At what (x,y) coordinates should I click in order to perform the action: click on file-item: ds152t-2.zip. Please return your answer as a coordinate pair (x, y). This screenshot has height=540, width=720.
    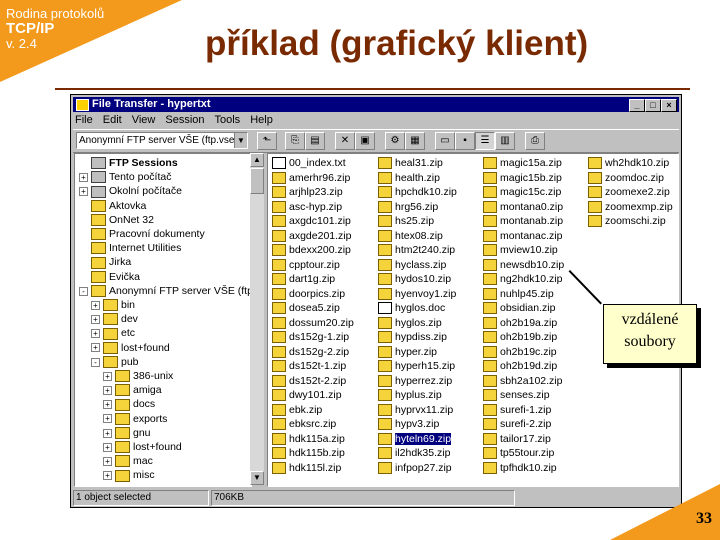
    Looking at the image, I should click on (309, 381).